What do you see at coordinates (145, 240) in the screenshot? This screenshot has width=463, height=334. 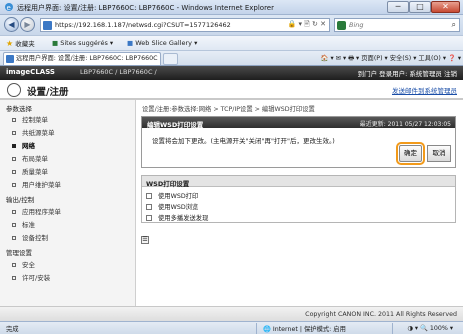 I see `back-to-top-icon: ☰` at bounding box center [145, 240].